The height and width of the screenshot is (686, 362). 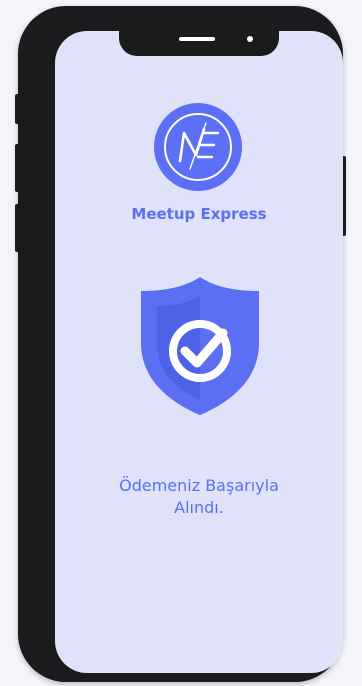 I want to click on shield-check-icon, so click(x=200, y=346).